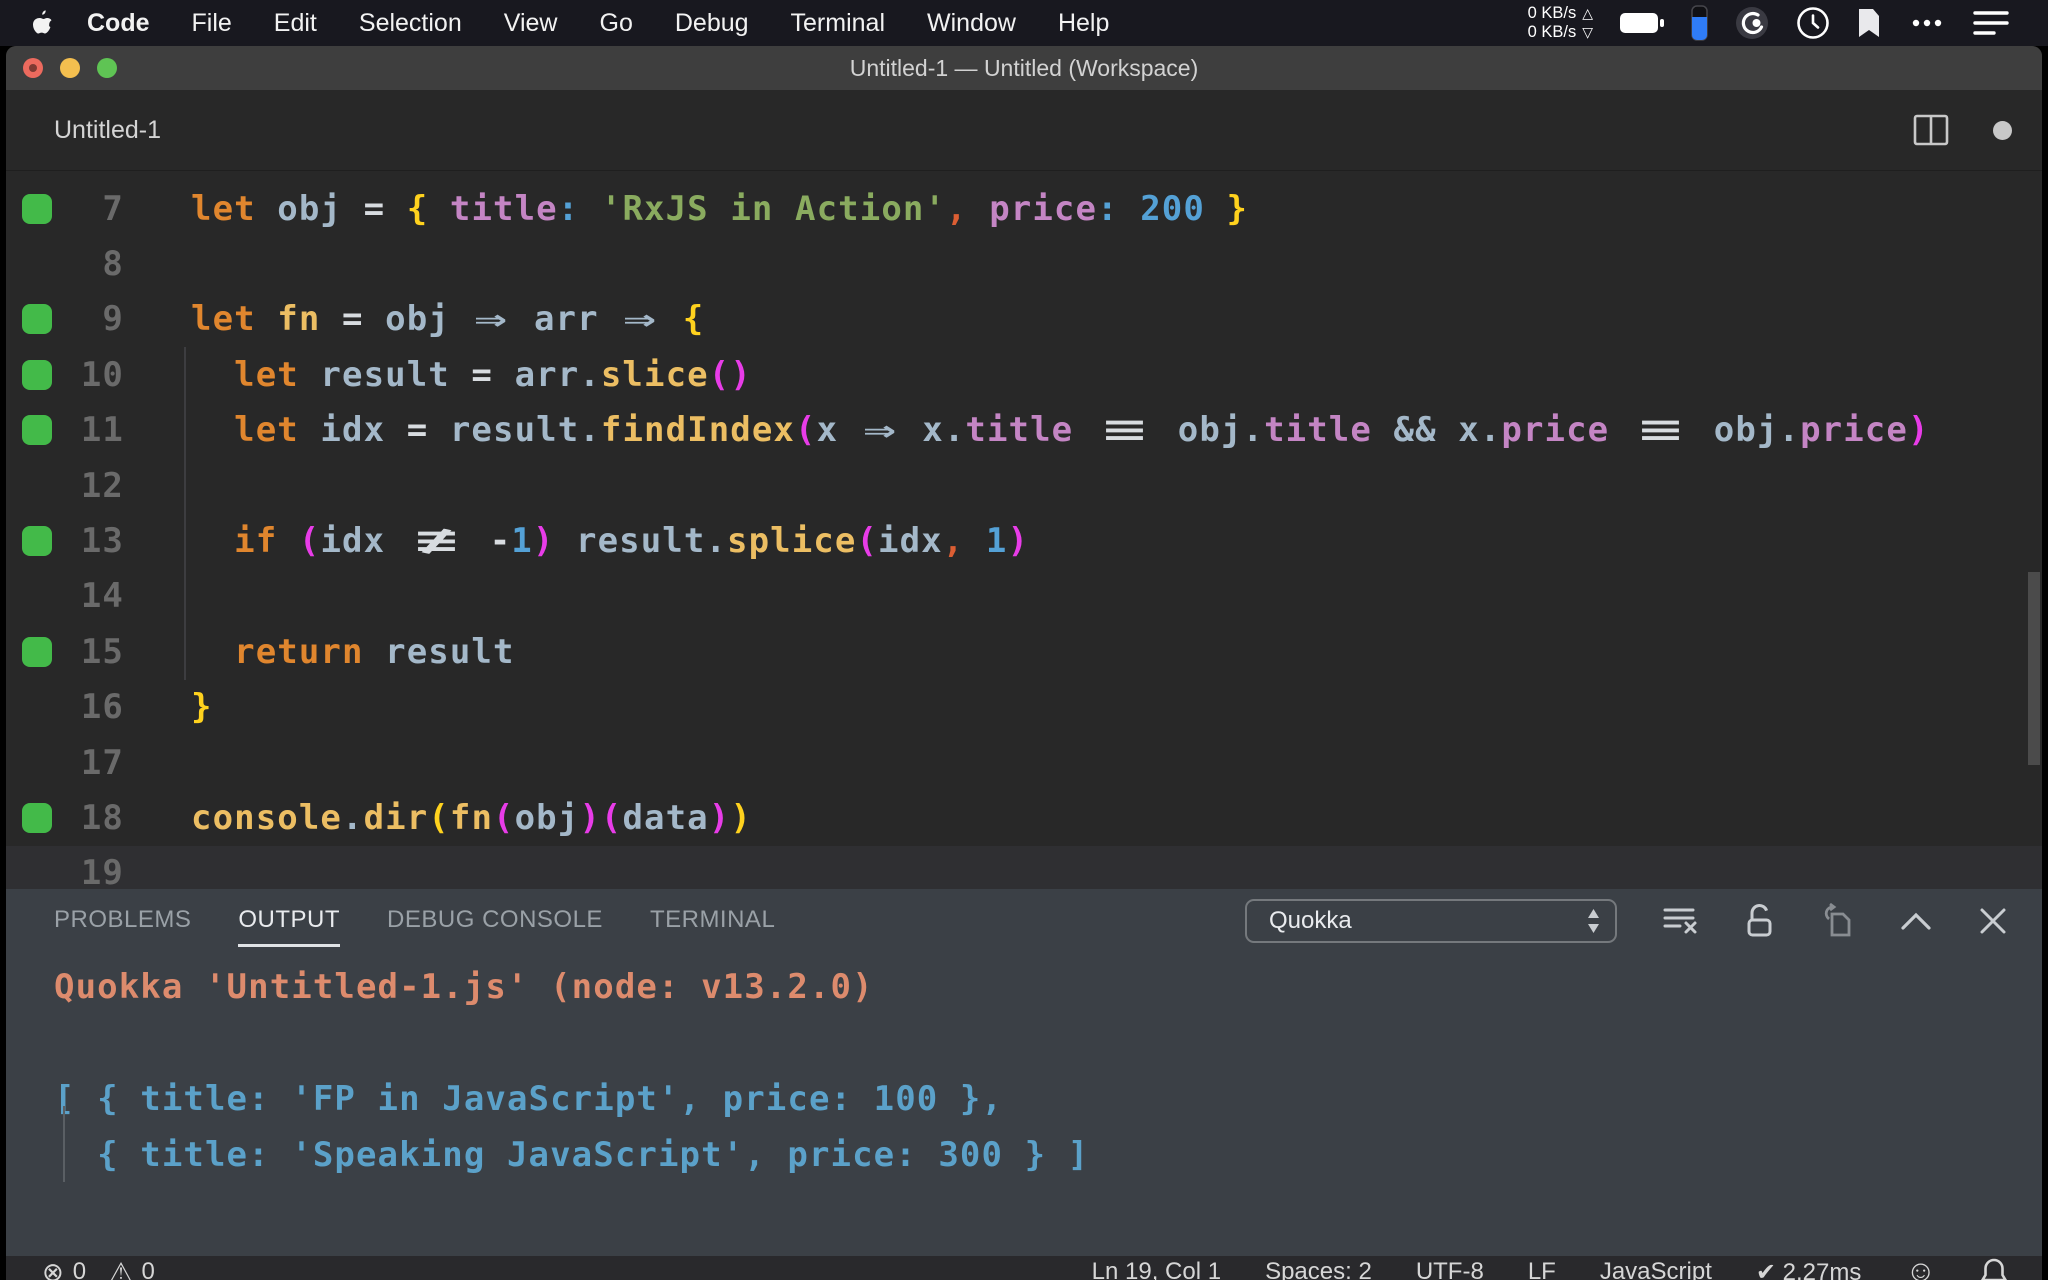 The height and width of the screenshot is (1280, 2048). What do you see at coordinates (1656, 1269) in the screenshot?
I see `statusbar-javascript: JavaScript` at bounding box center [1656, 1269].